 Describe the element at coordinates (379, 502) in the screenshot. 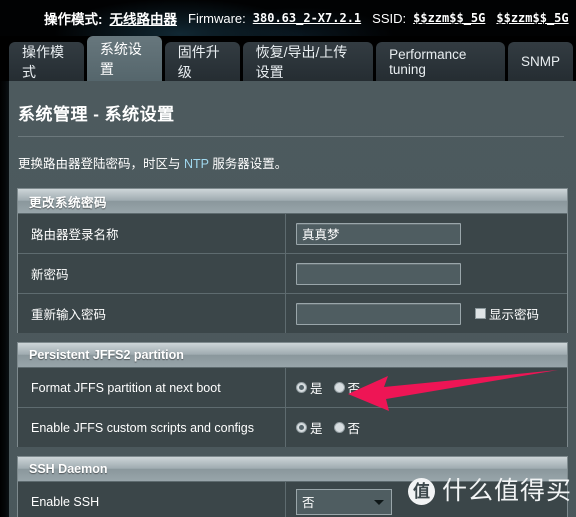

I see `chevron-down-icon` at that location.